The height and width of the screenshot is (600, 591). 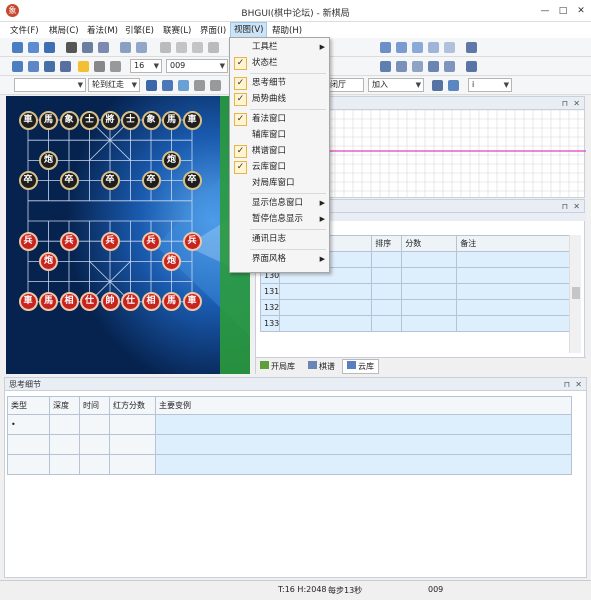 What do you see at coordinates (279, 135) in the screenshot?
I see `view-menu-item: 辅库窗口` at bounding box center [279, 135].